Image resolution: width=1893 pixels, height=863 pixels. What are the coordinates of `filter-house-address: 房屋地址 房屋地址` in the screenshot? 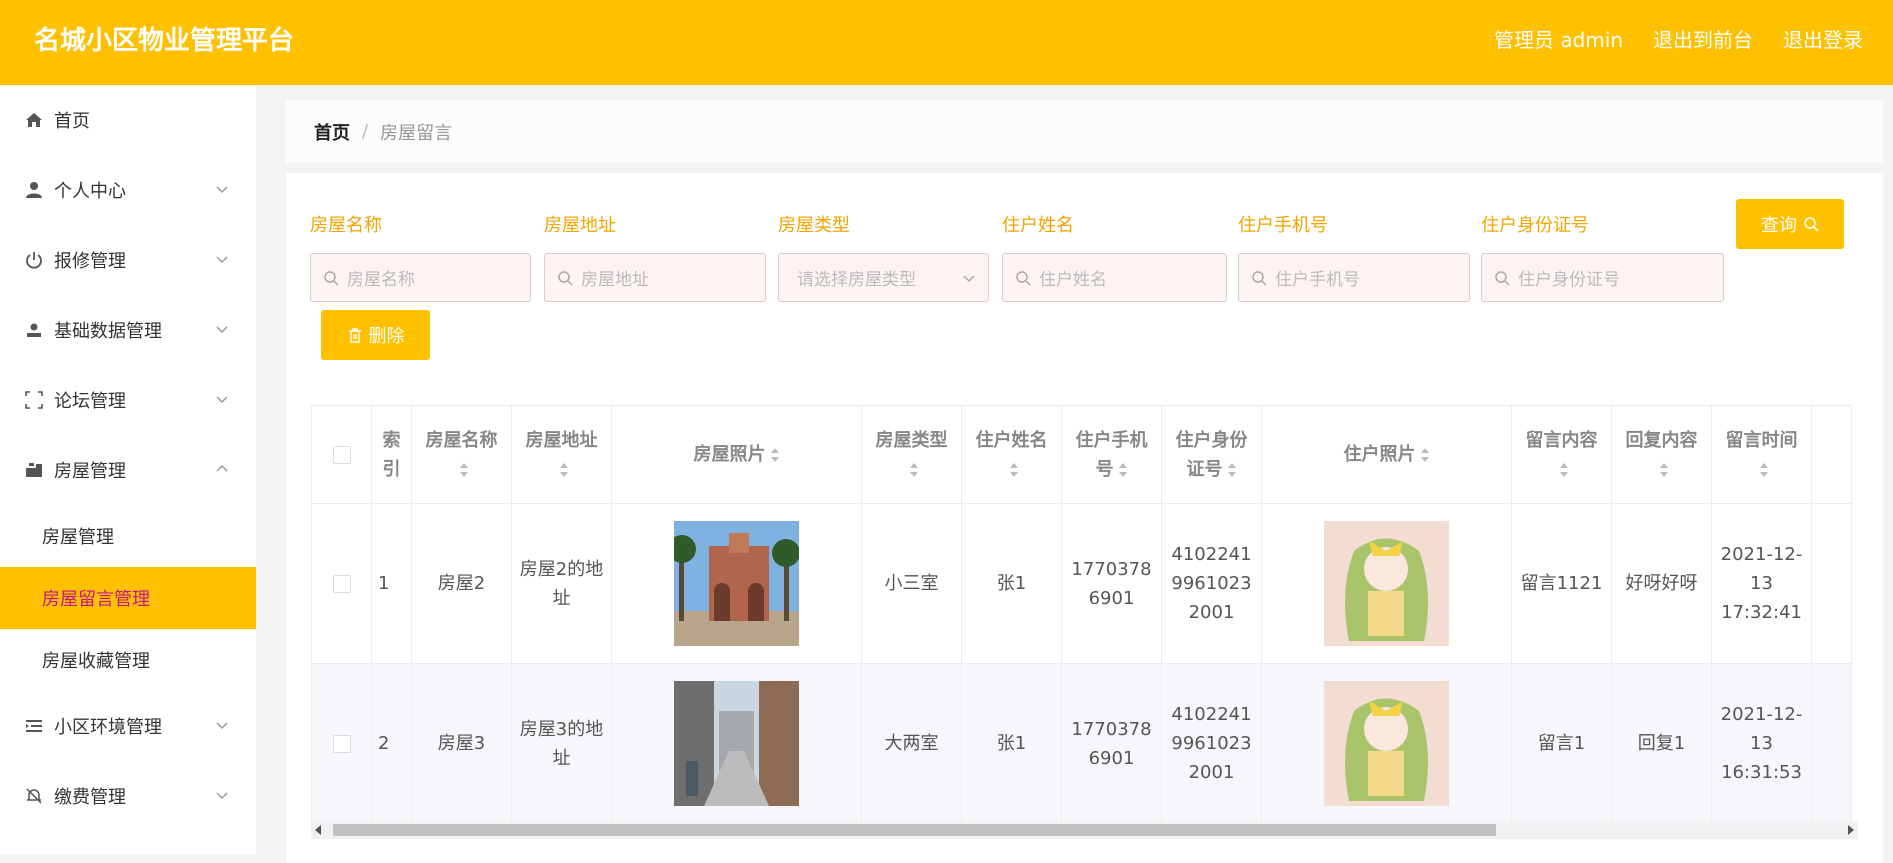 It's located at (655, 256).